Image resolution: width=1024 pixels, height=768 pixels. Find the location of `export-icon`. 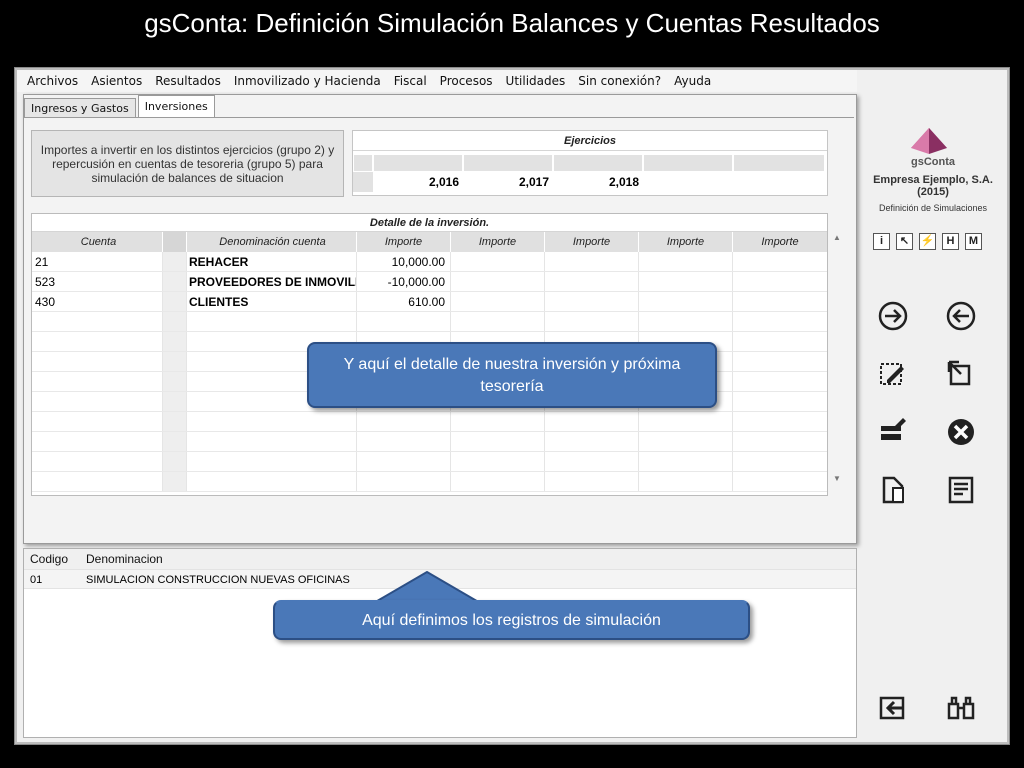

export-icon is located at coordinates (961, 374).